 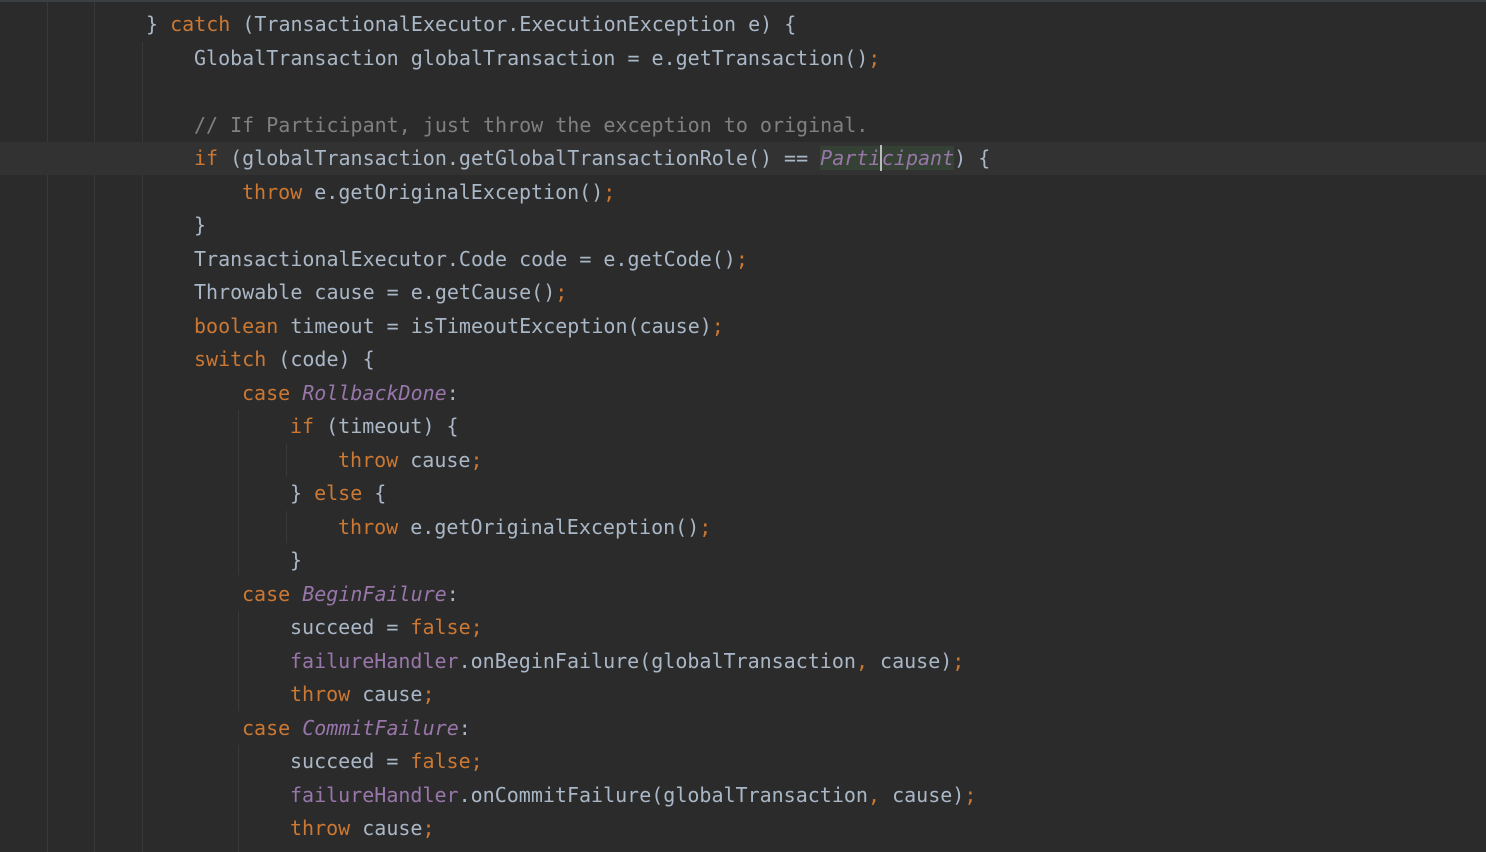 I want to click on code-line: if (timeout) {, so click(x=374, y=427).